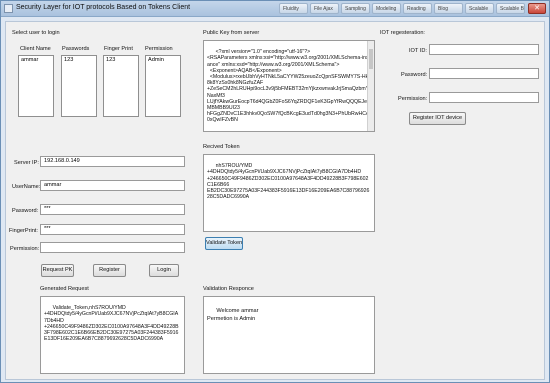 Image resolution: width=550 pixels, height=383 pixels. What do you see at coordinates (112, 247) in the screenshot?
I see `permission-input` at bounding box center [112, 247].